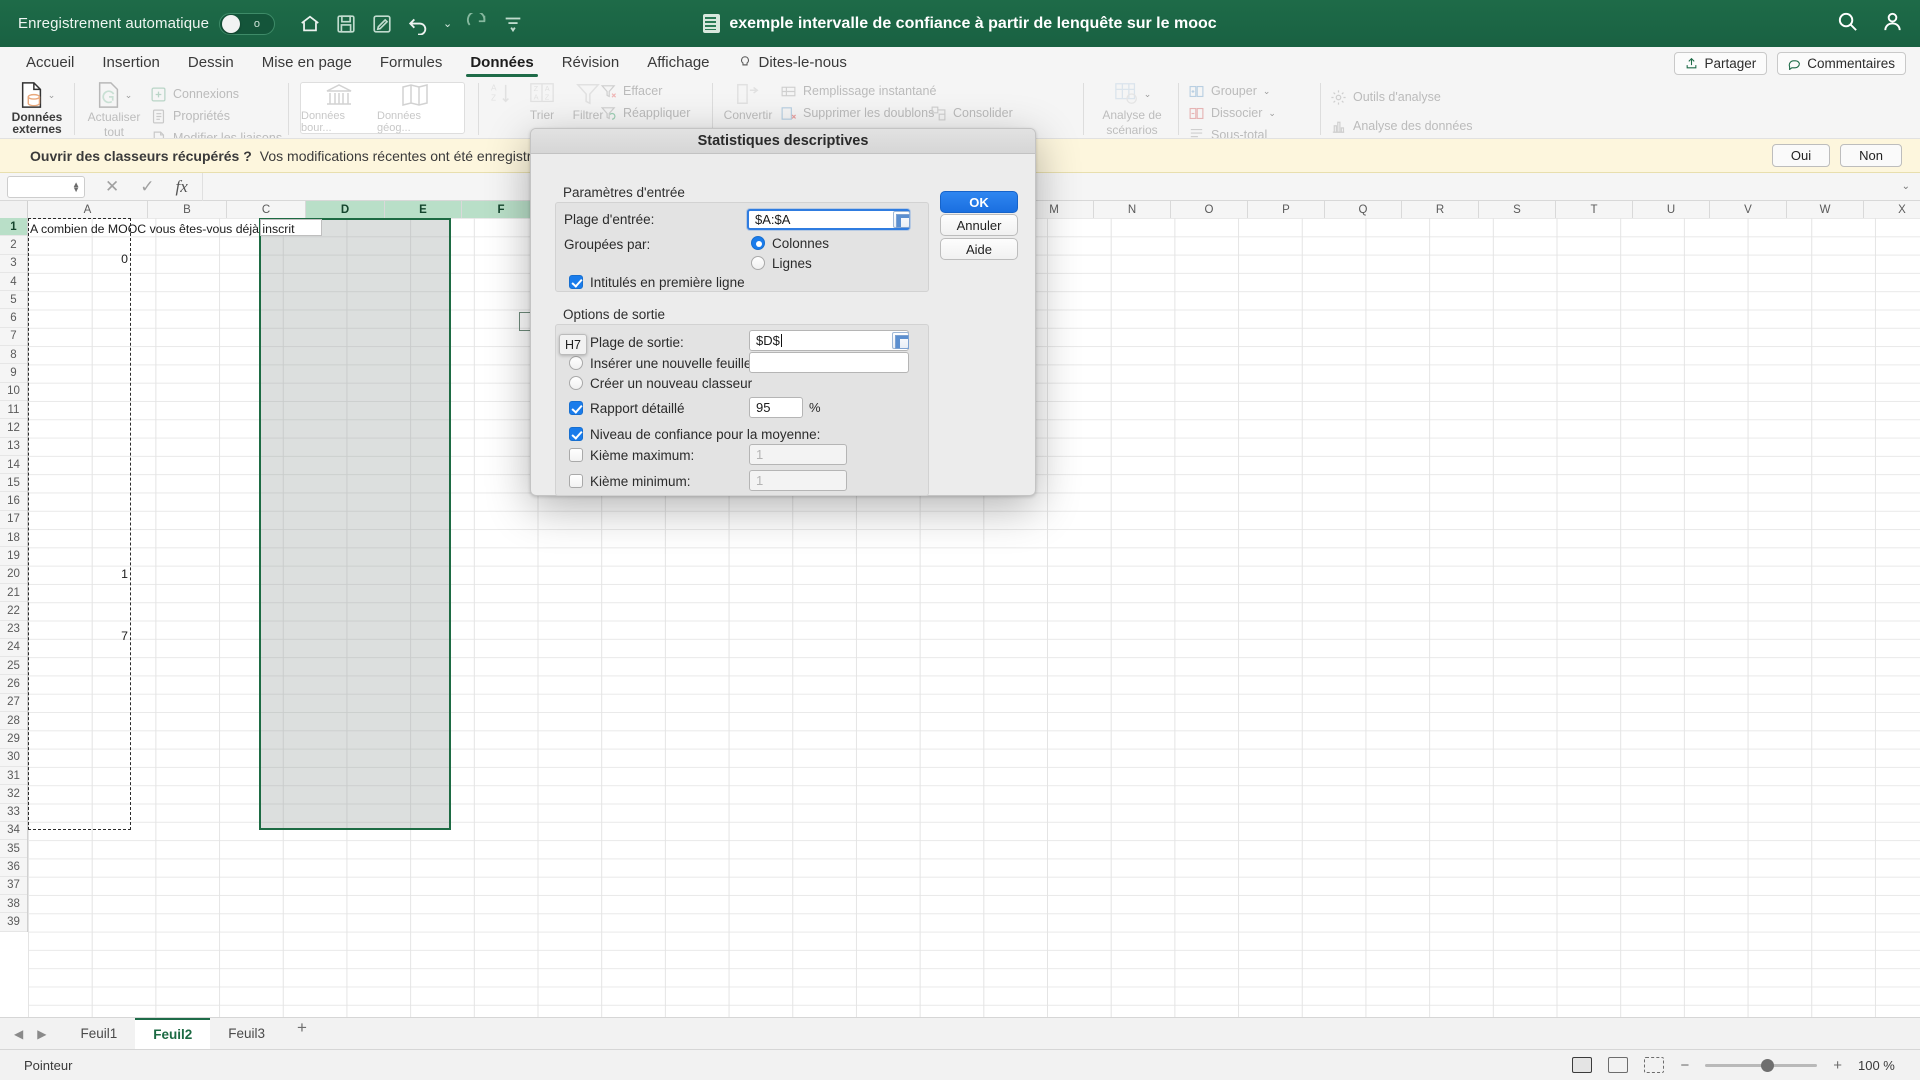  Describe the element at coordinates (502, 109) in the screenshot. I see `sort-az-button: AZ` at that location.